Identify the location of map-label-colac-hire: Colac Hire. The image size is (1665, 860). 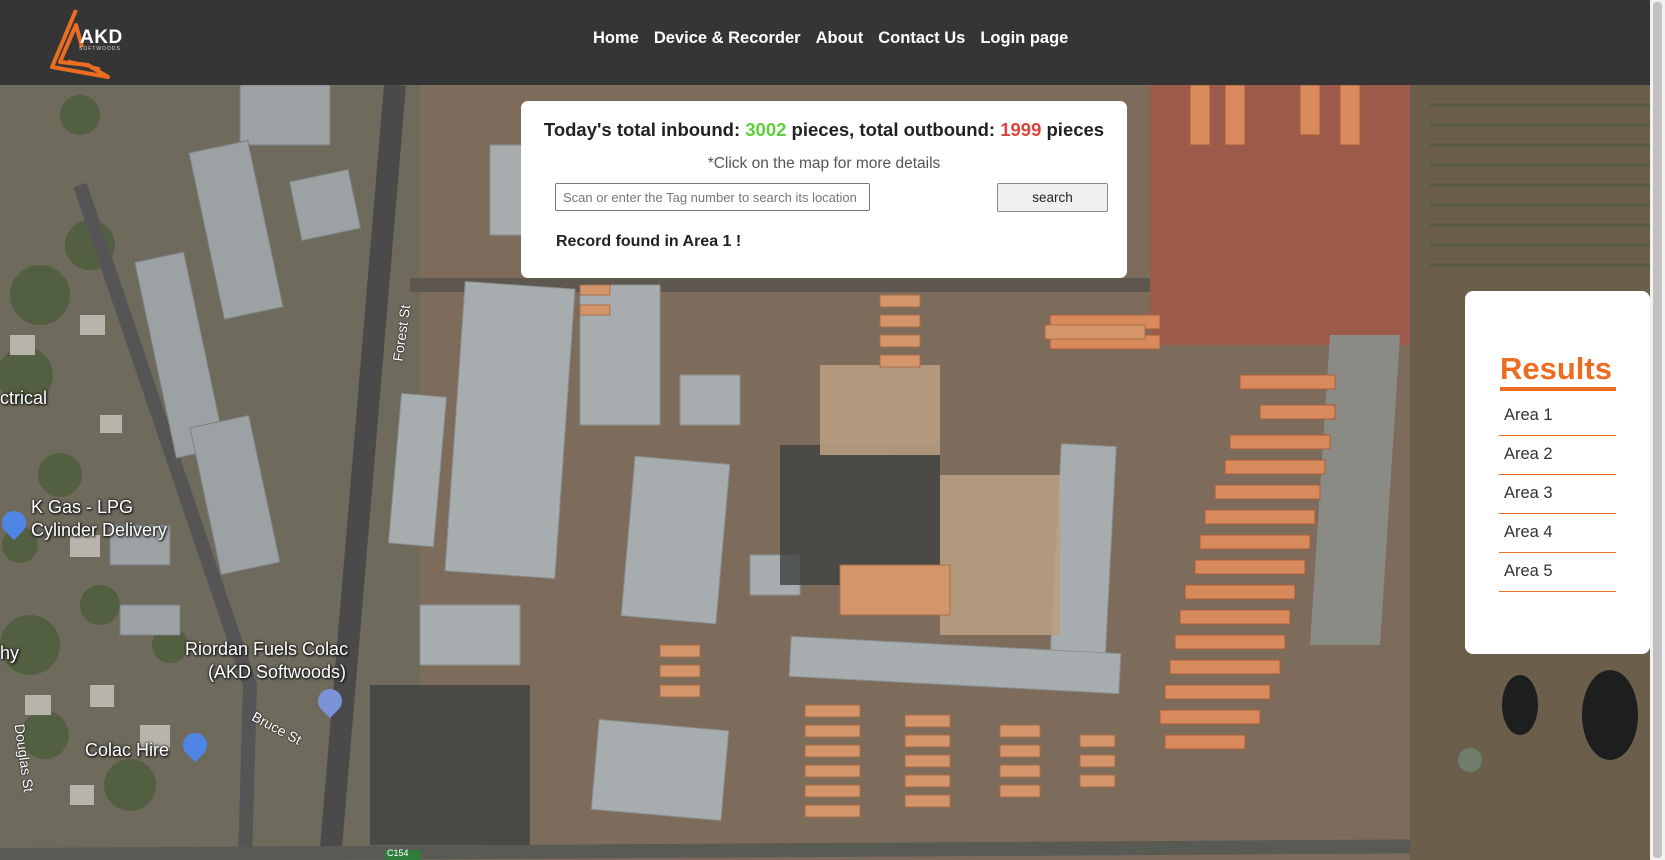
(127, 750).